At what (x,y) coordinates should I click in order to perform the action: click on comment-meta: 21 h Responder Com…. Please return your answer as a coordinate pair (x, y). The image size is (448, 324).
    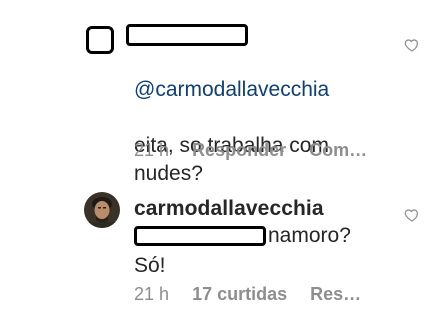
    Looking at the image, I should click on (250, 150).